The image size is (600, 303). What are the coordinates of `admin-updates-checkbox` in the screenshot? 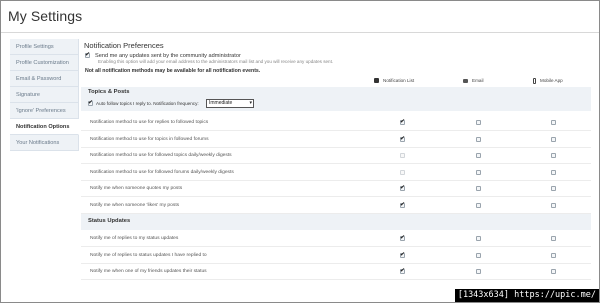 It's located at (87, 55).